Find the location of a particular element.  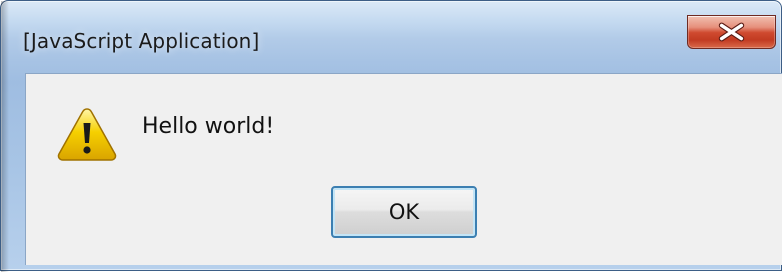

close-button is located at coordinates (731, 32).